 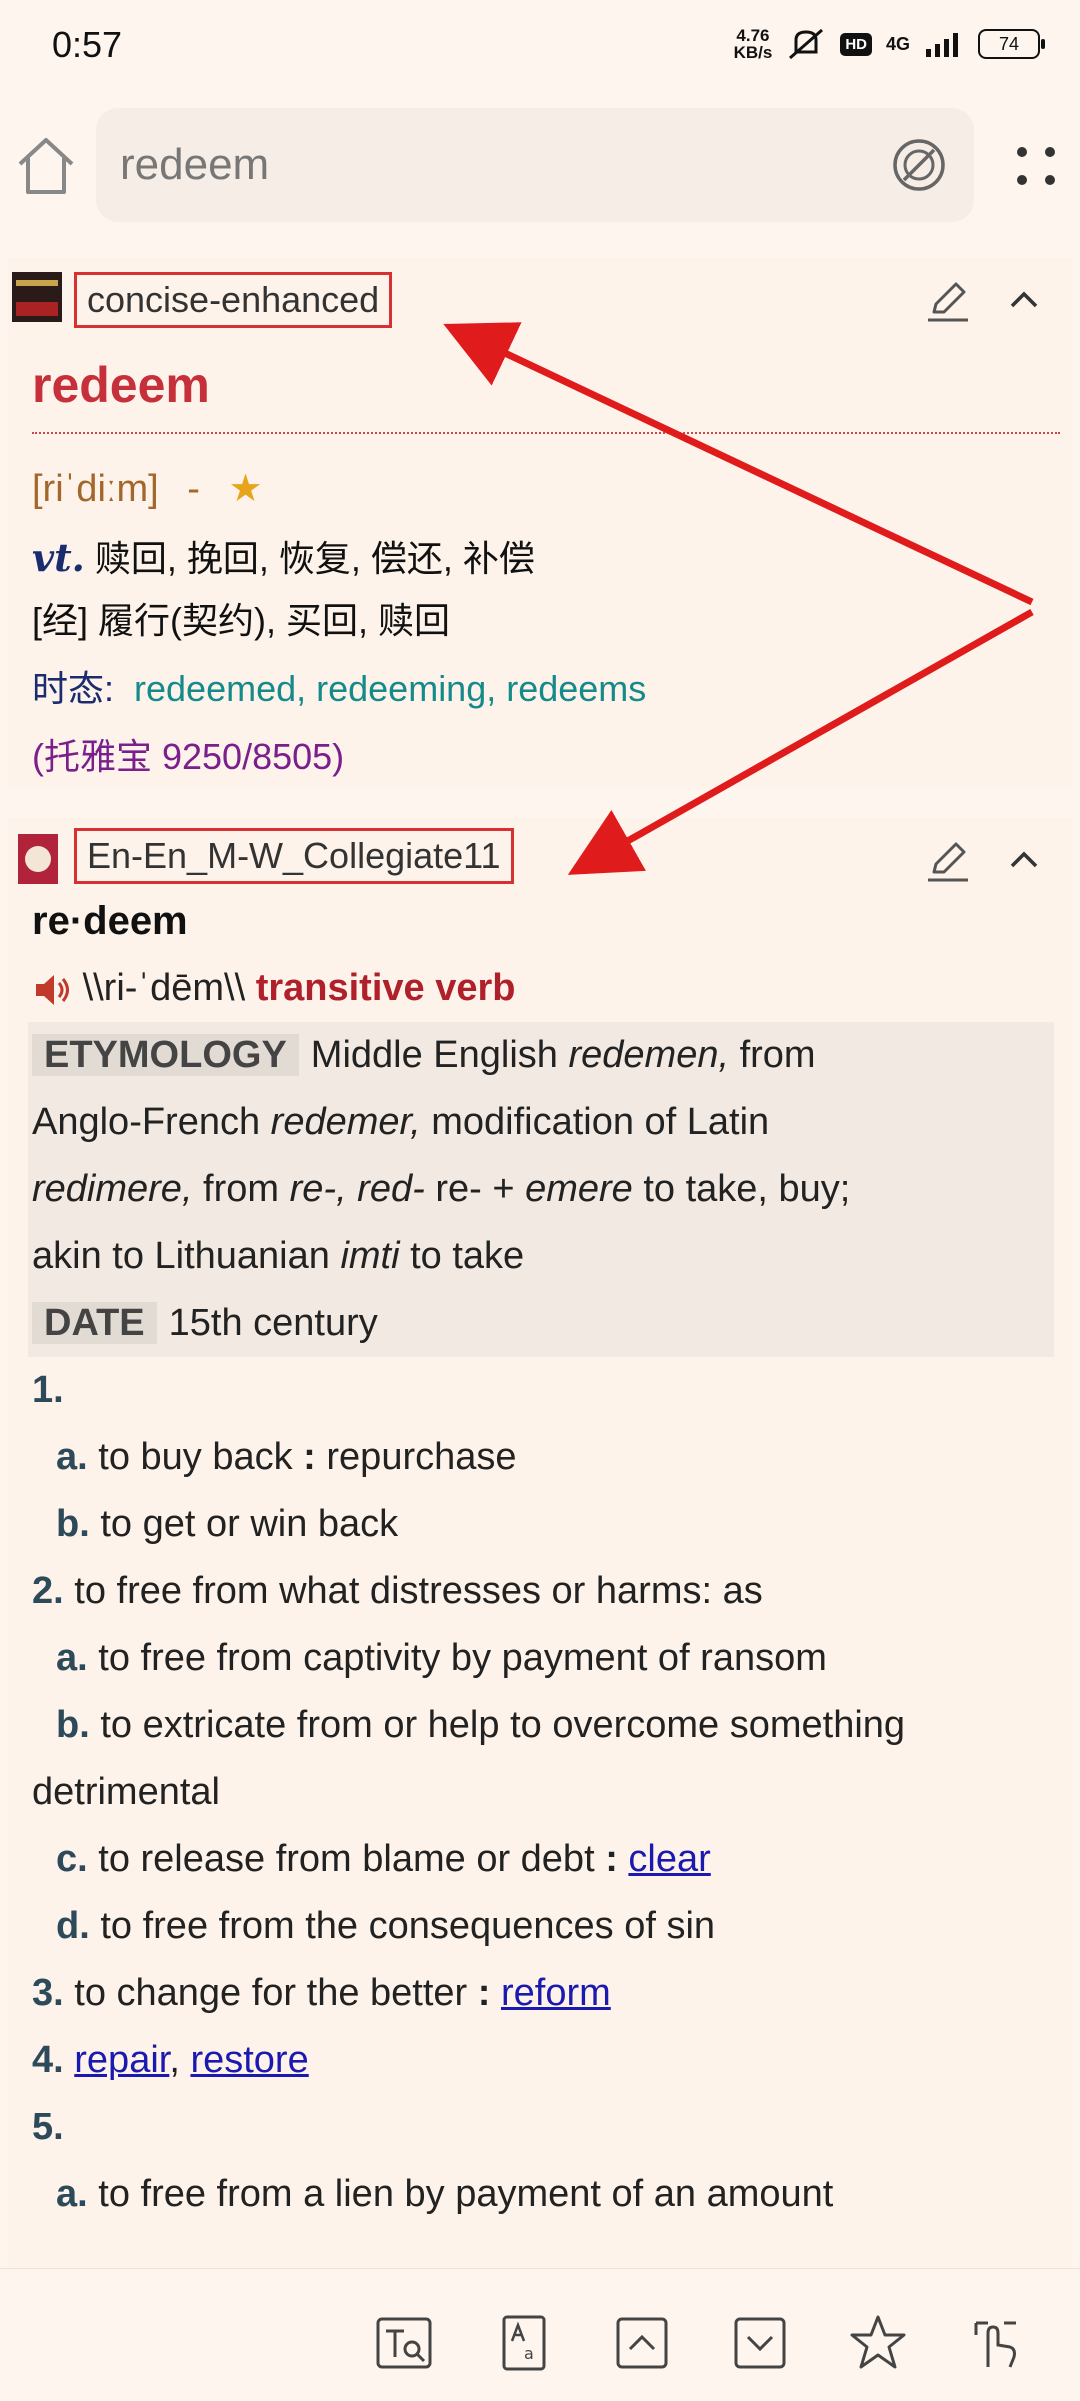 I want to click on dict-icon-mw, so click(x=38, y=859).